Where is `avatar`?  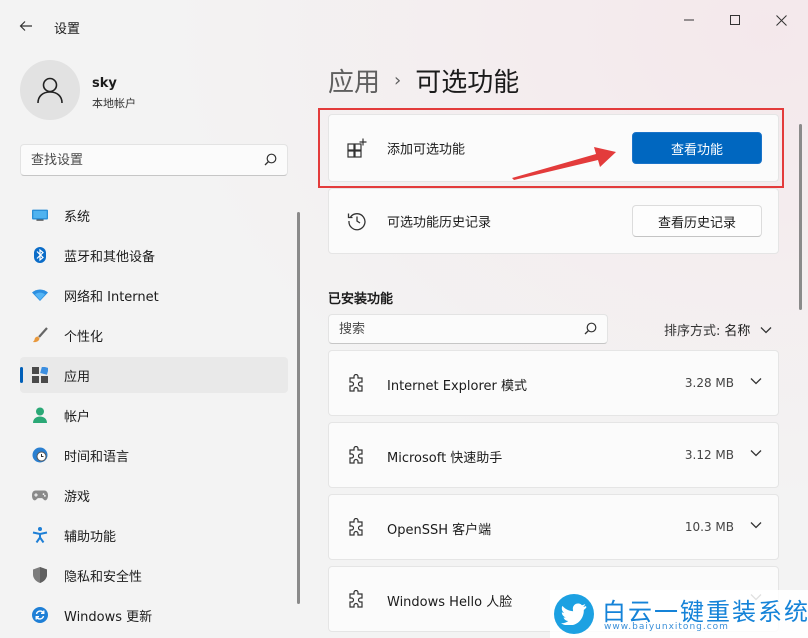 avatar is located at coordinates (50, 90).